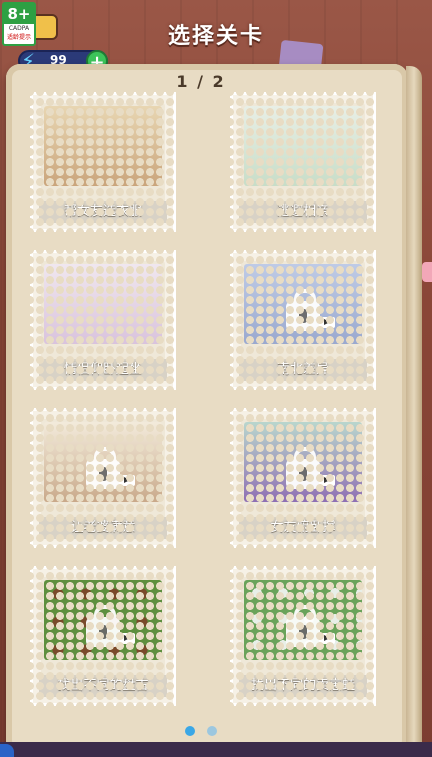 Image resolution: width=432 pixels, height=757 pixels. Describe the element at coordinates (19, 28) in the screenshot. I see `age-rating-org: CADPA` at that location.